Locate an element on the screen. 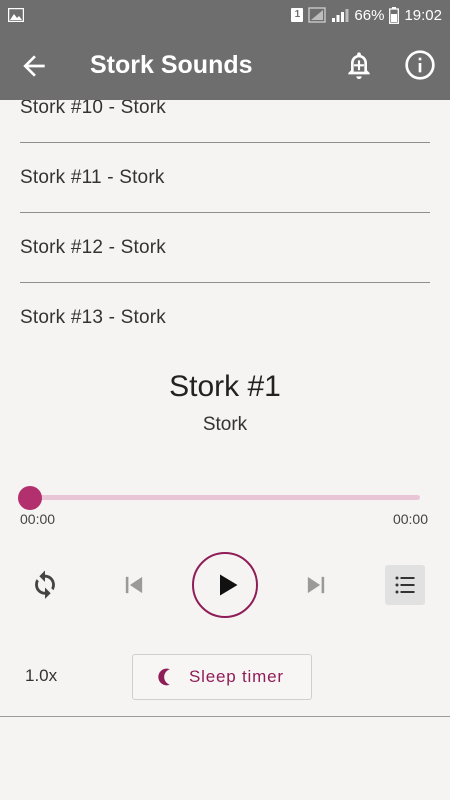  gallery-icon is located at coordinates (16, 15).